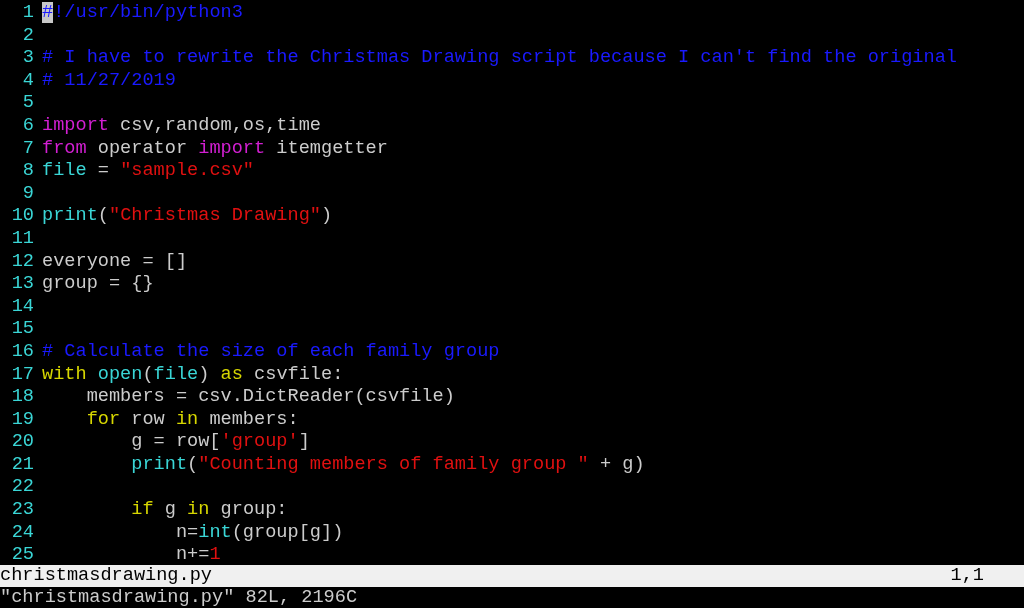 The width and height of the screenshot is (1024, 608). What do you see at coordinates (22, 262) in the screenshot?
I see `line-number: 12` at bounding box center [22, 262].